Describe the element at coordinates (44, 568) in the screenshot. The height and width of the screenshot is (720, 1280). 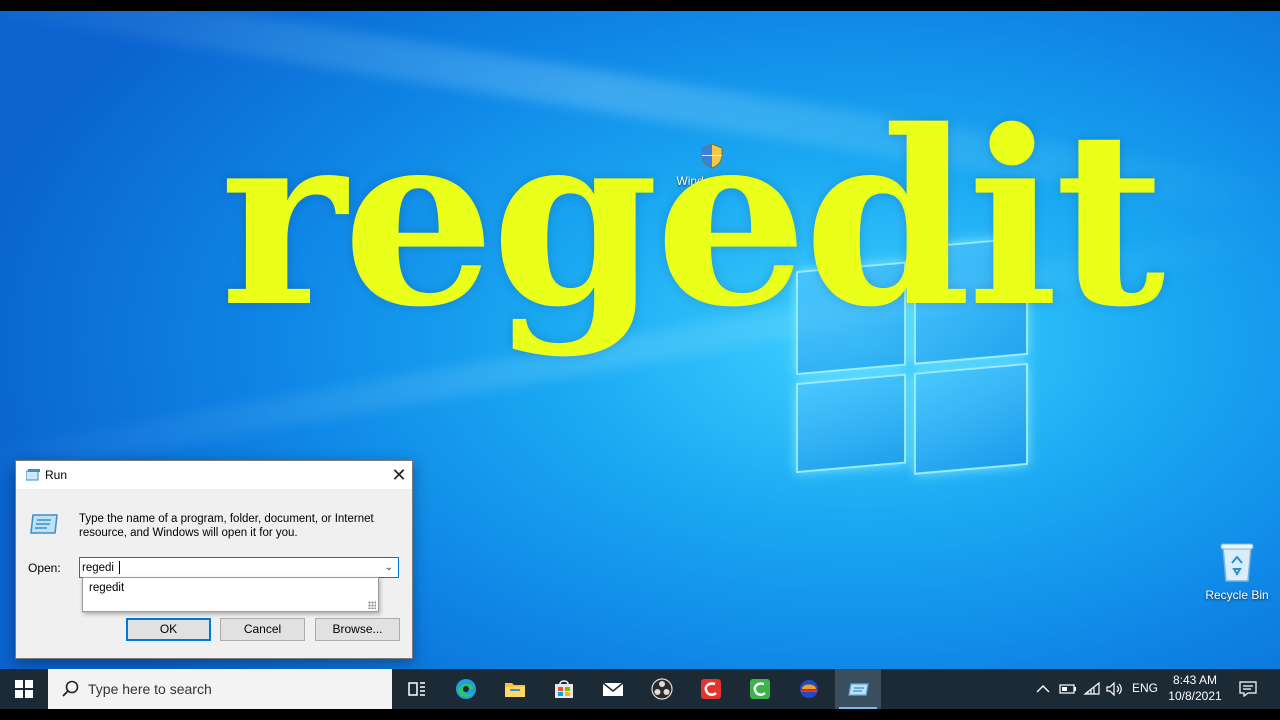
I see `open-label: Open:` at that location.